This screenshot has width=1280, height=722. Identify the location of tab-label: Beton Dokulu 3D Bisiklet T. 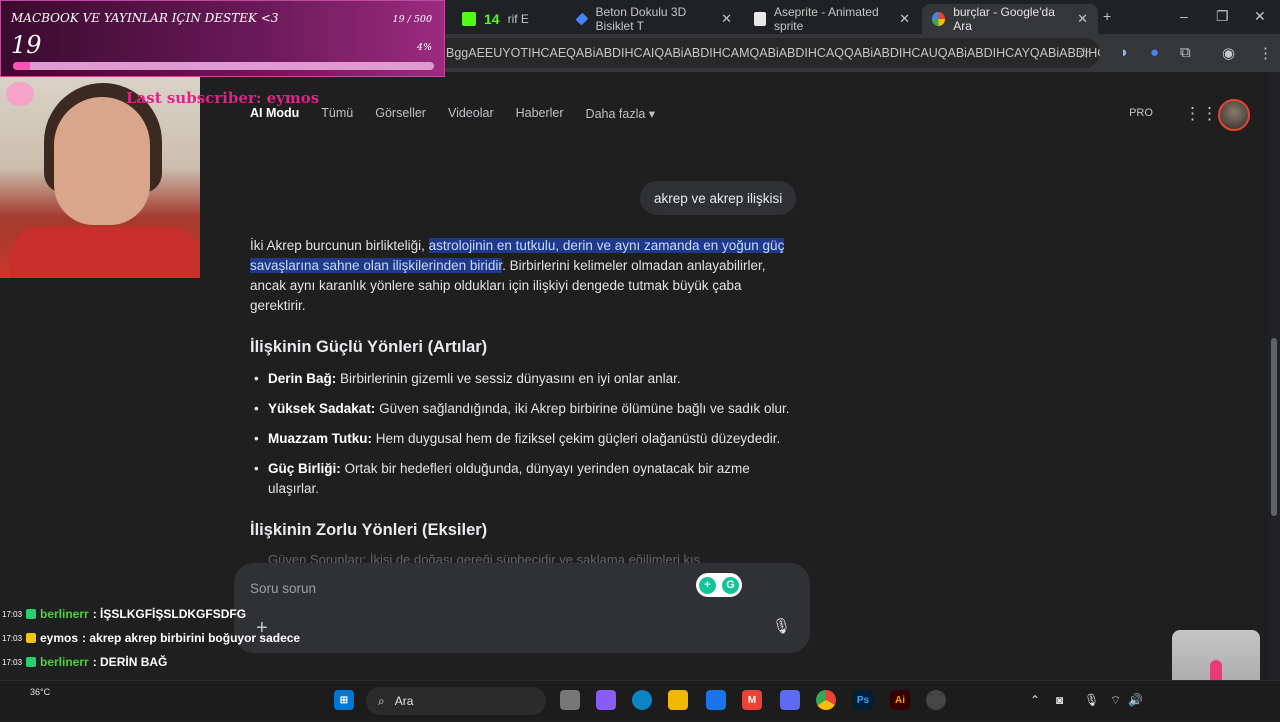
(641, 19).